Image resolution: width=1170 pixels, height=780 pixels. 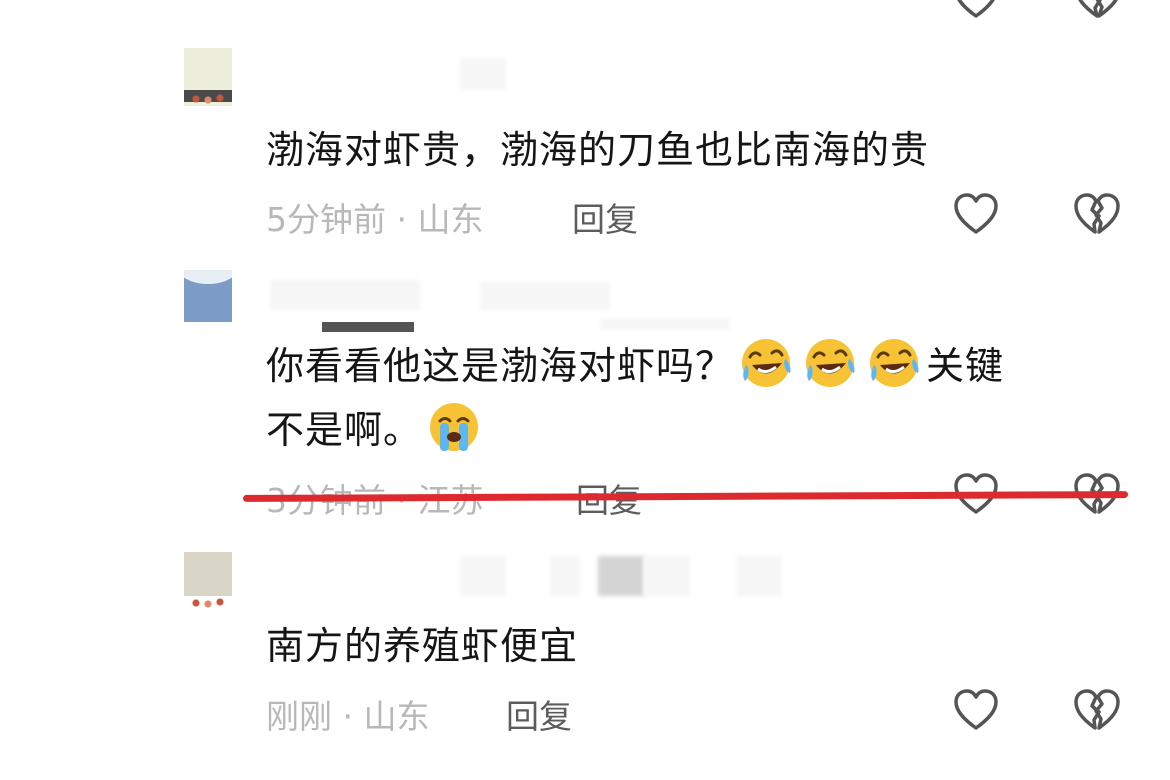 I want to click on comment-text: 渤海对虾贵，渤海的刀鱼也比南海的贵, so click(x=598, y=150).